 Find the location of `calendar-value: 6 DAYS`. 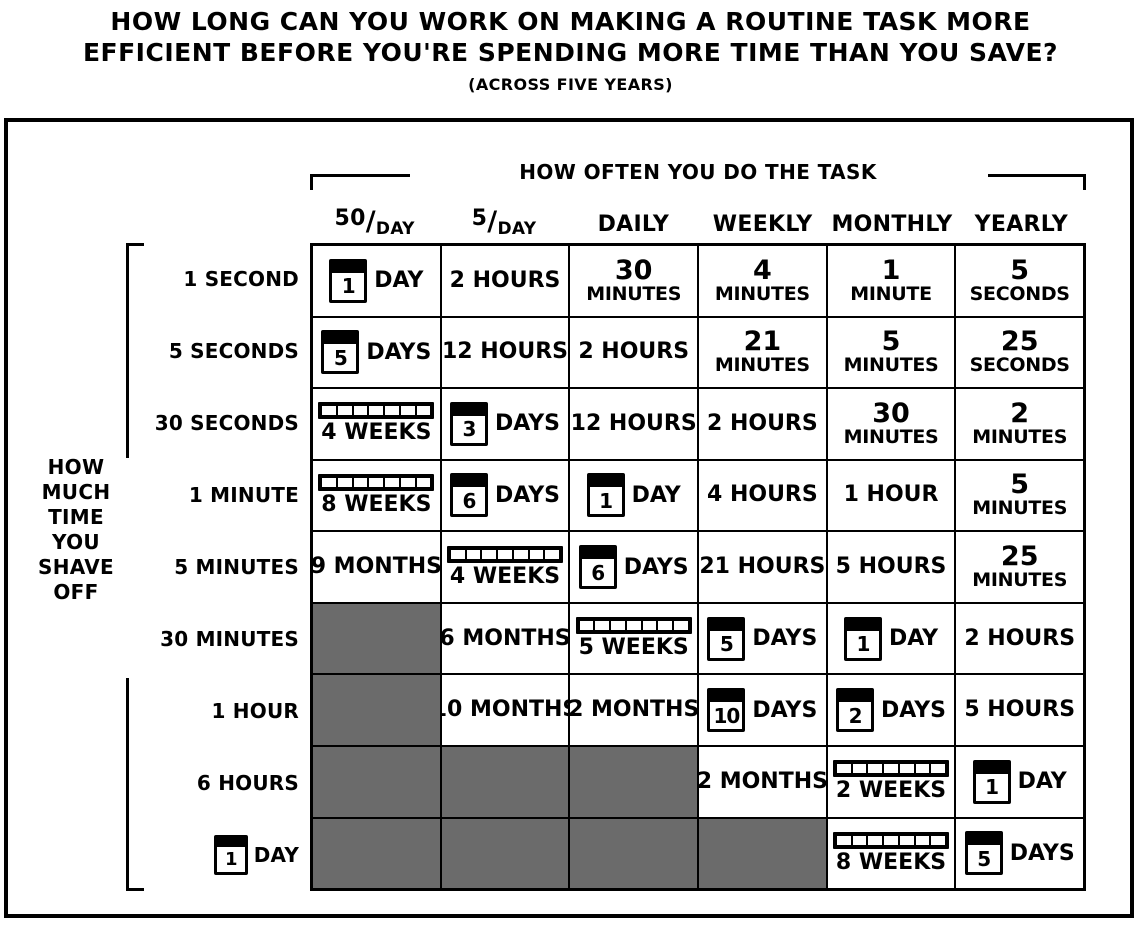

calendar-value: 6 DAYS is located at coordinates (633, 567).